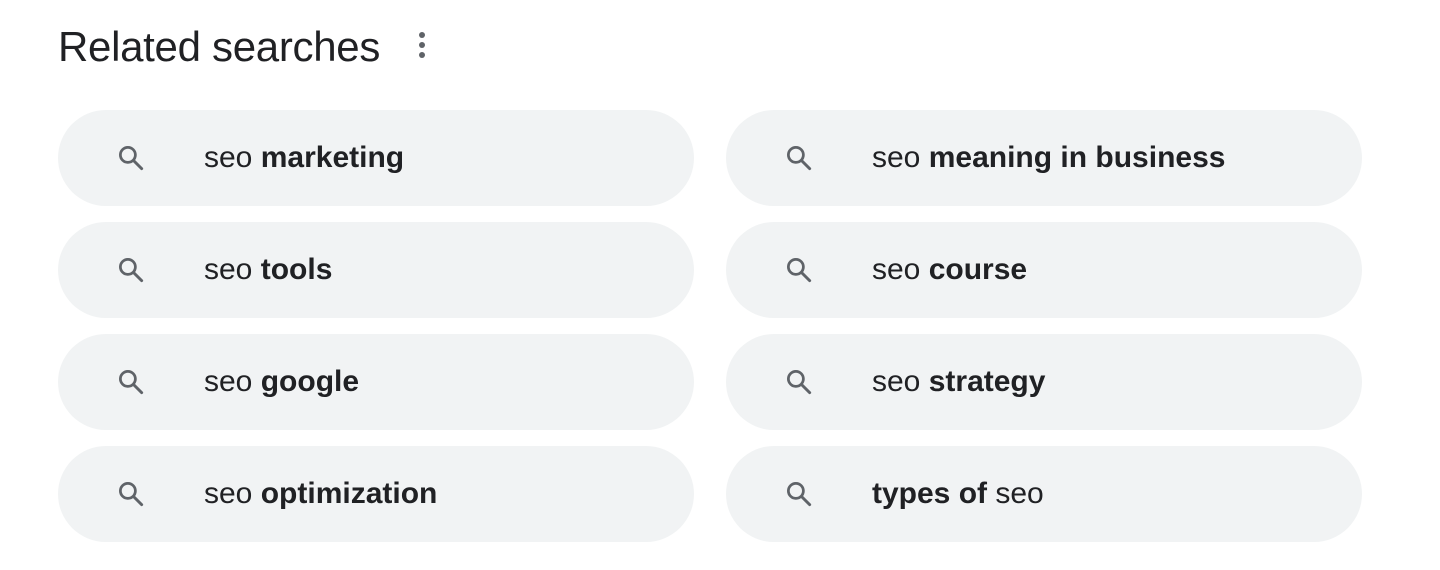 The image size is (1440, 570). I want to click on related-search-chip: seo marketing, so click(376, 158).